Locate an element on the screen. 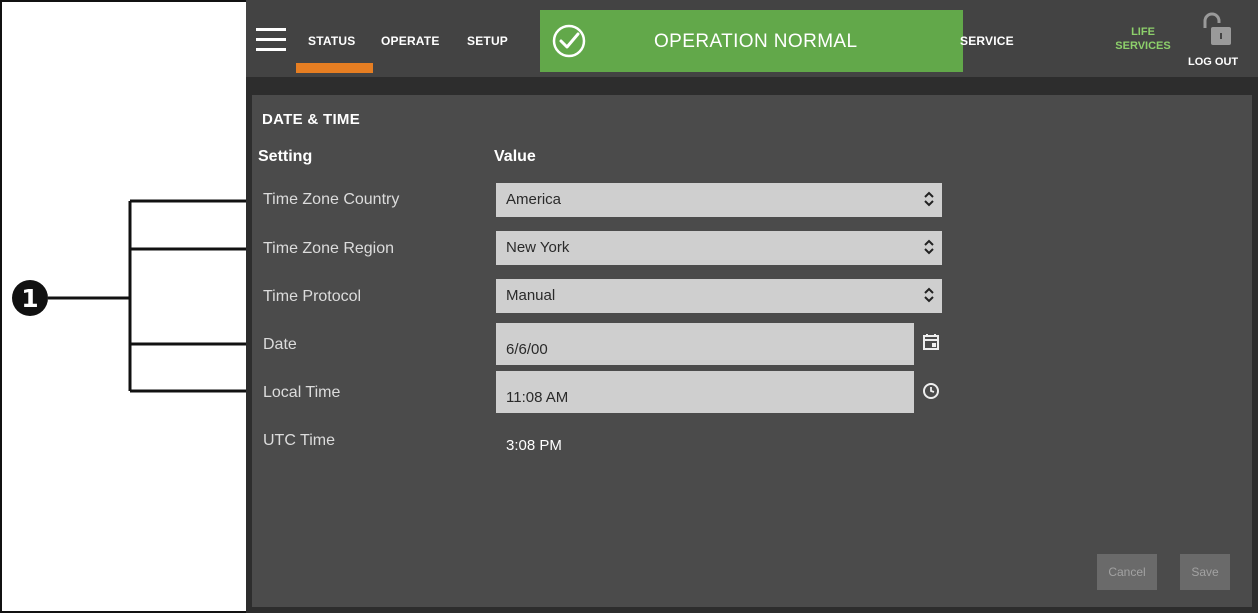 The image size is (1258, 613). date-input: 6/6/00 is located at coordinates (705, 344).